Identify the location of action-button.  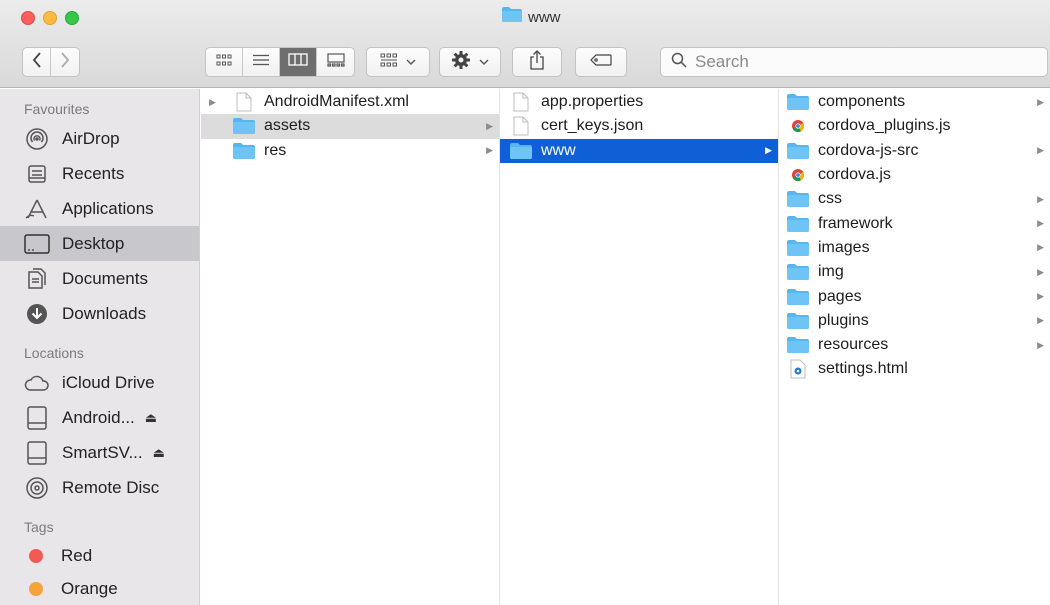
(470, 62).